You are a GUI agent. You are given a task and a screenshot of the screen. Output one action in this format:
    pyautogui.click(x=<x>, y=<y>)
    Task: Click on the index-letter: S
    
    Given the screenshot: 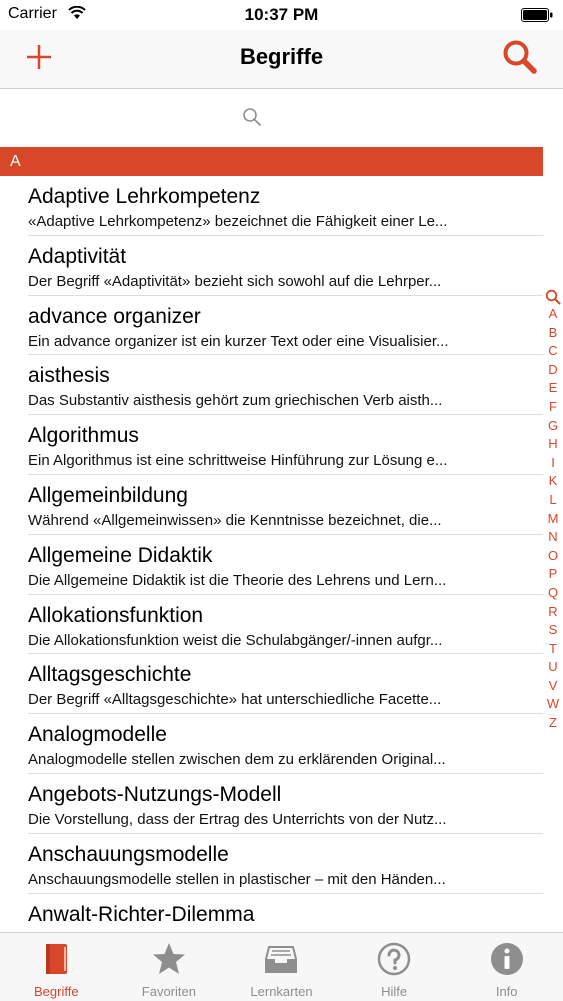 What is the action you would take?
    pyautogui.click(x=553, y=630)
    